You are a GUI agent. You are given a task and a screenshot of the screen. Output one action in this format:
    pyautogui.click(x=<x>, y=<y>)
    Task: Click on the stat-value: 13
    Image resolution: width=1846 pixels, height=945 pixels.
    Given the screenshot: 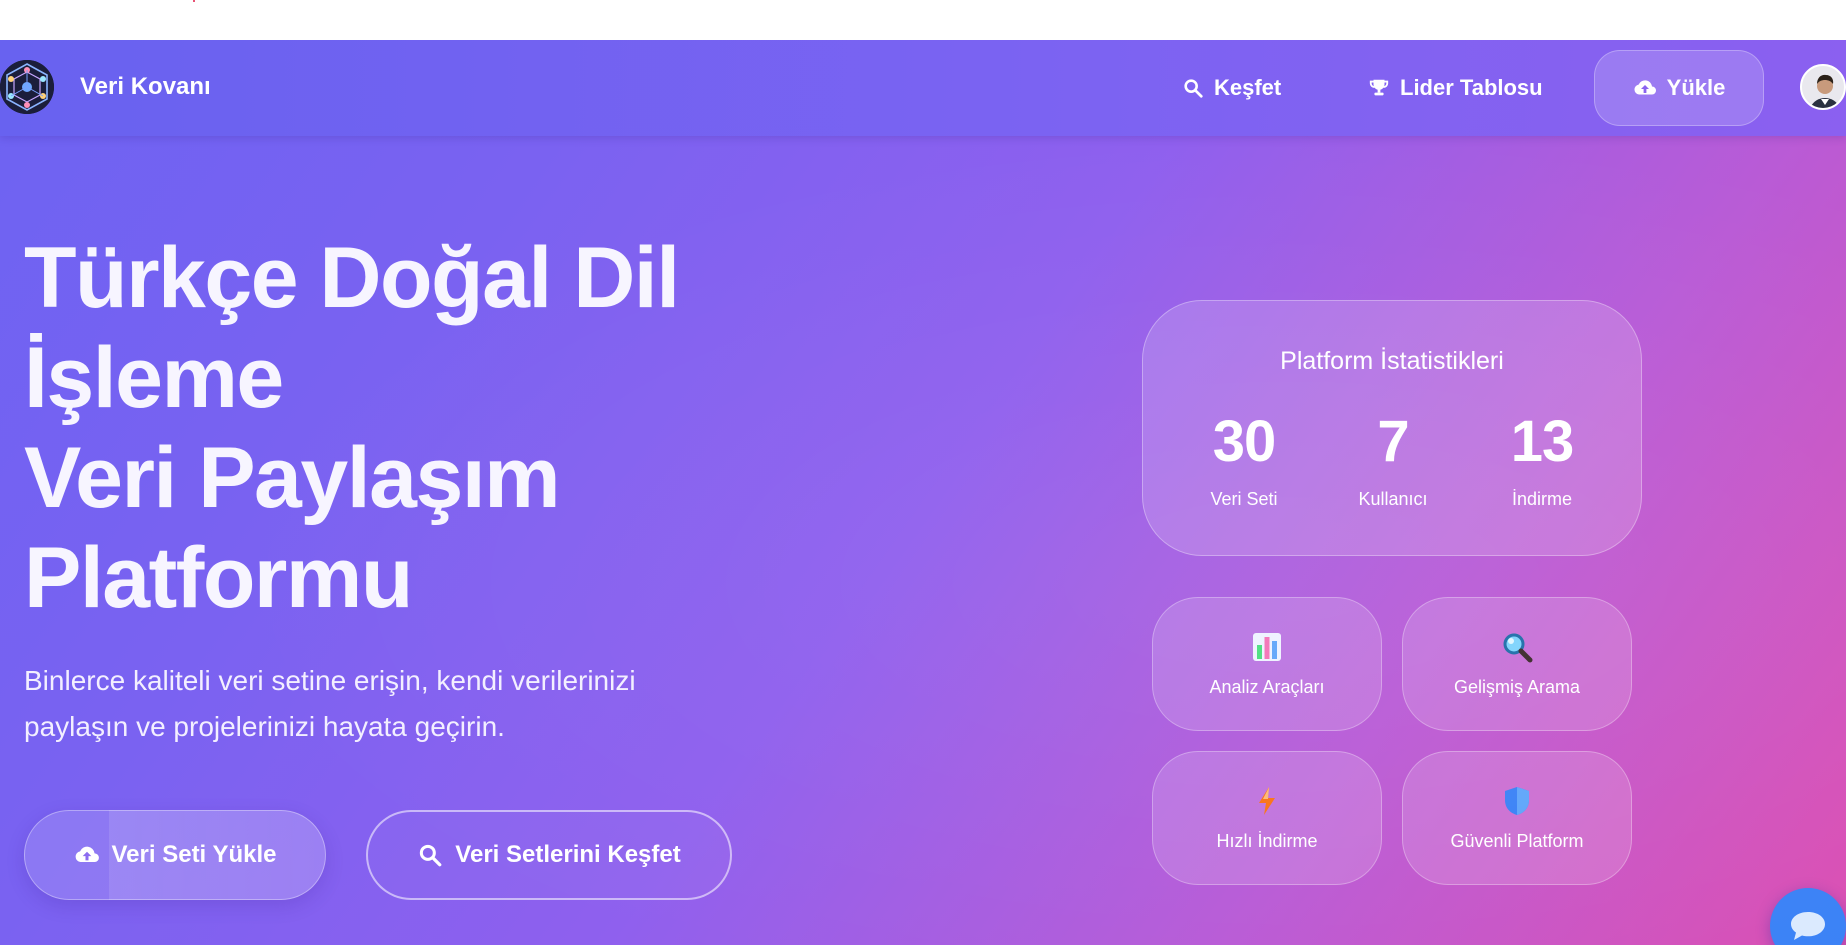 What is the action you would take?
    pyautogui.click(x=1542, y=441)
    